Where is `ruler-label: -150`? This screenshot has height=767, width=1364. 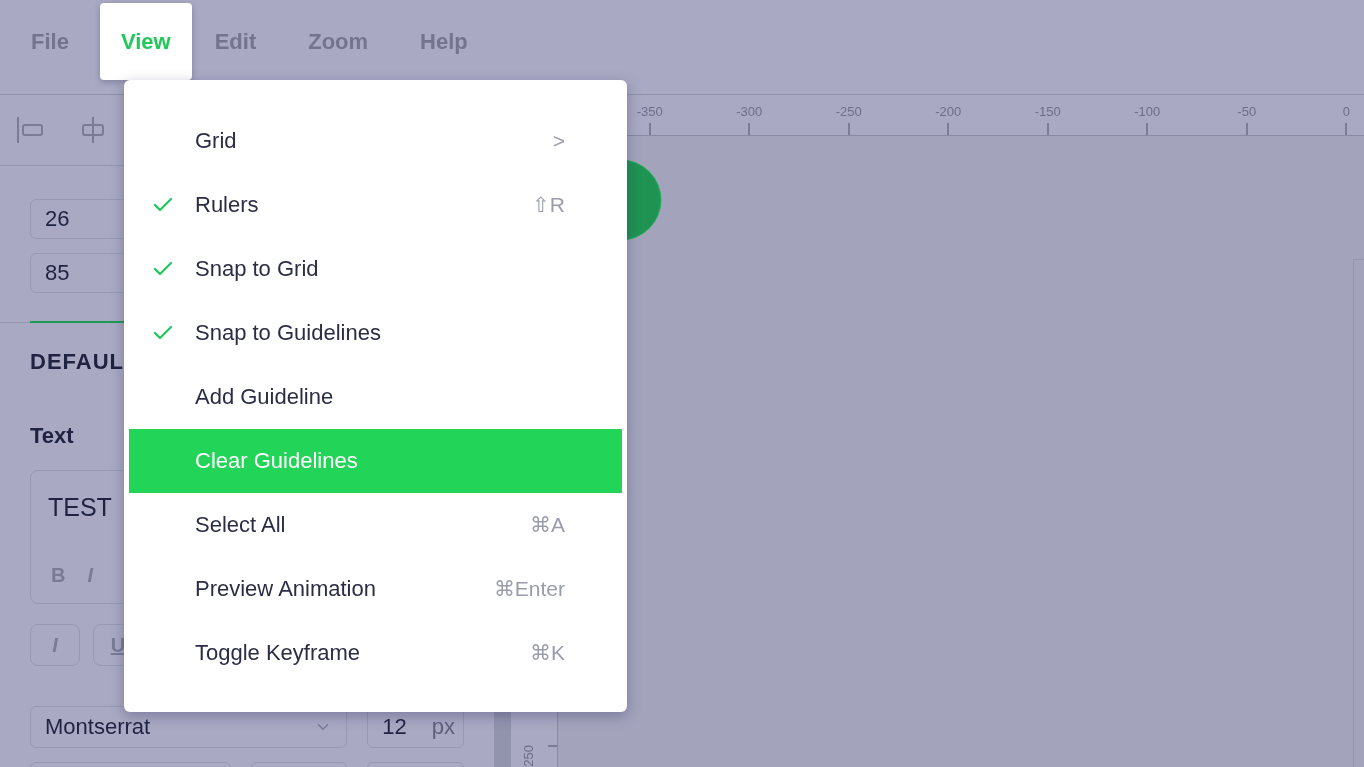 ruler-label: -150 is located at coordinates (1047, 111).